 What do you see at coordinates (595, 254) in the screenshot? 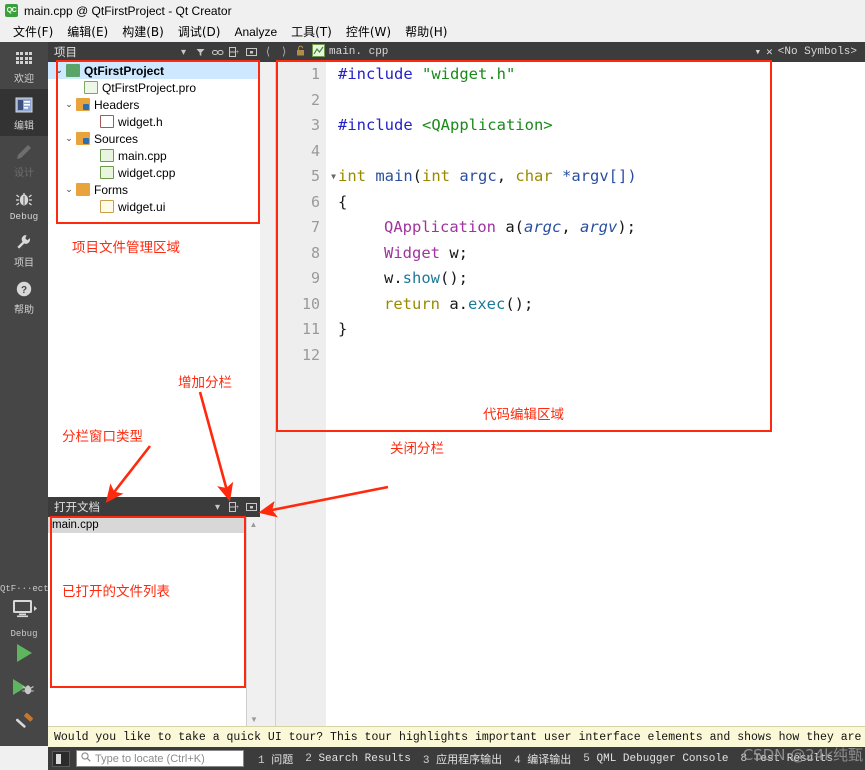
I see `code-line-8: Widget w;` at bounding box center [595, 254].